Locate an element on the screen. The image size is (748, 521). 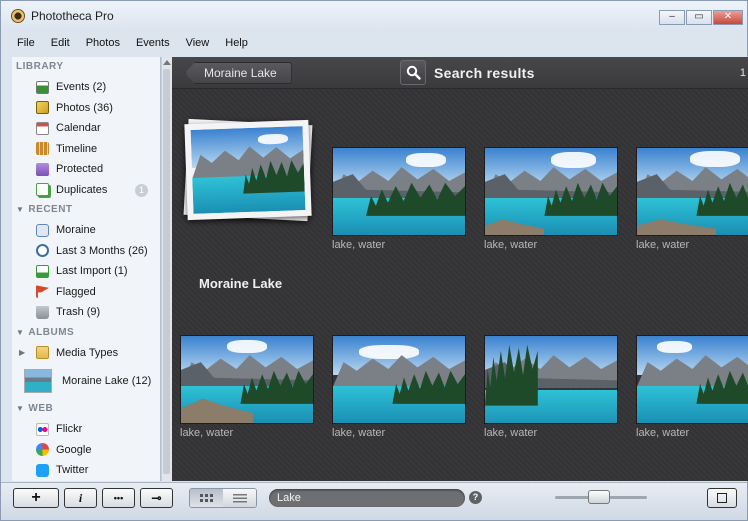
web-section-header: ▼ WEB is located at coordinates (86, 409).